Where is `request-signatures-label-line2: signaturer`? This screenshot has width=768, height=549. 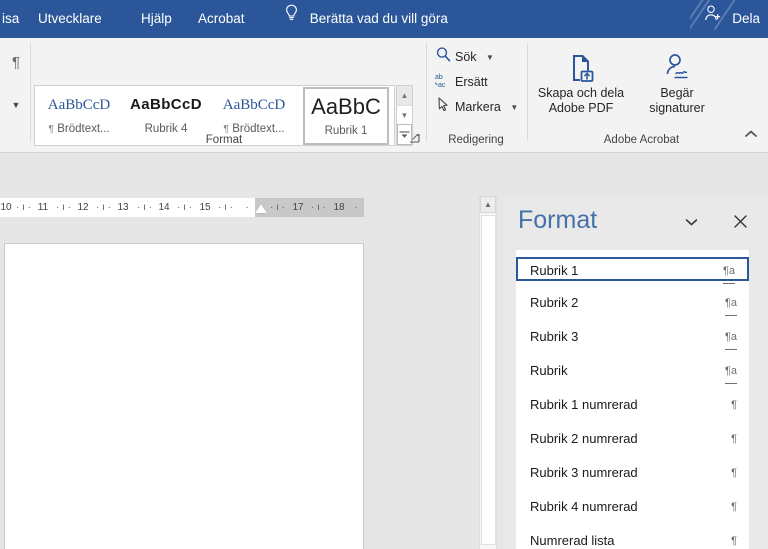 request-signatures-label-line2: signaturer is located at coordinates (677, 108).